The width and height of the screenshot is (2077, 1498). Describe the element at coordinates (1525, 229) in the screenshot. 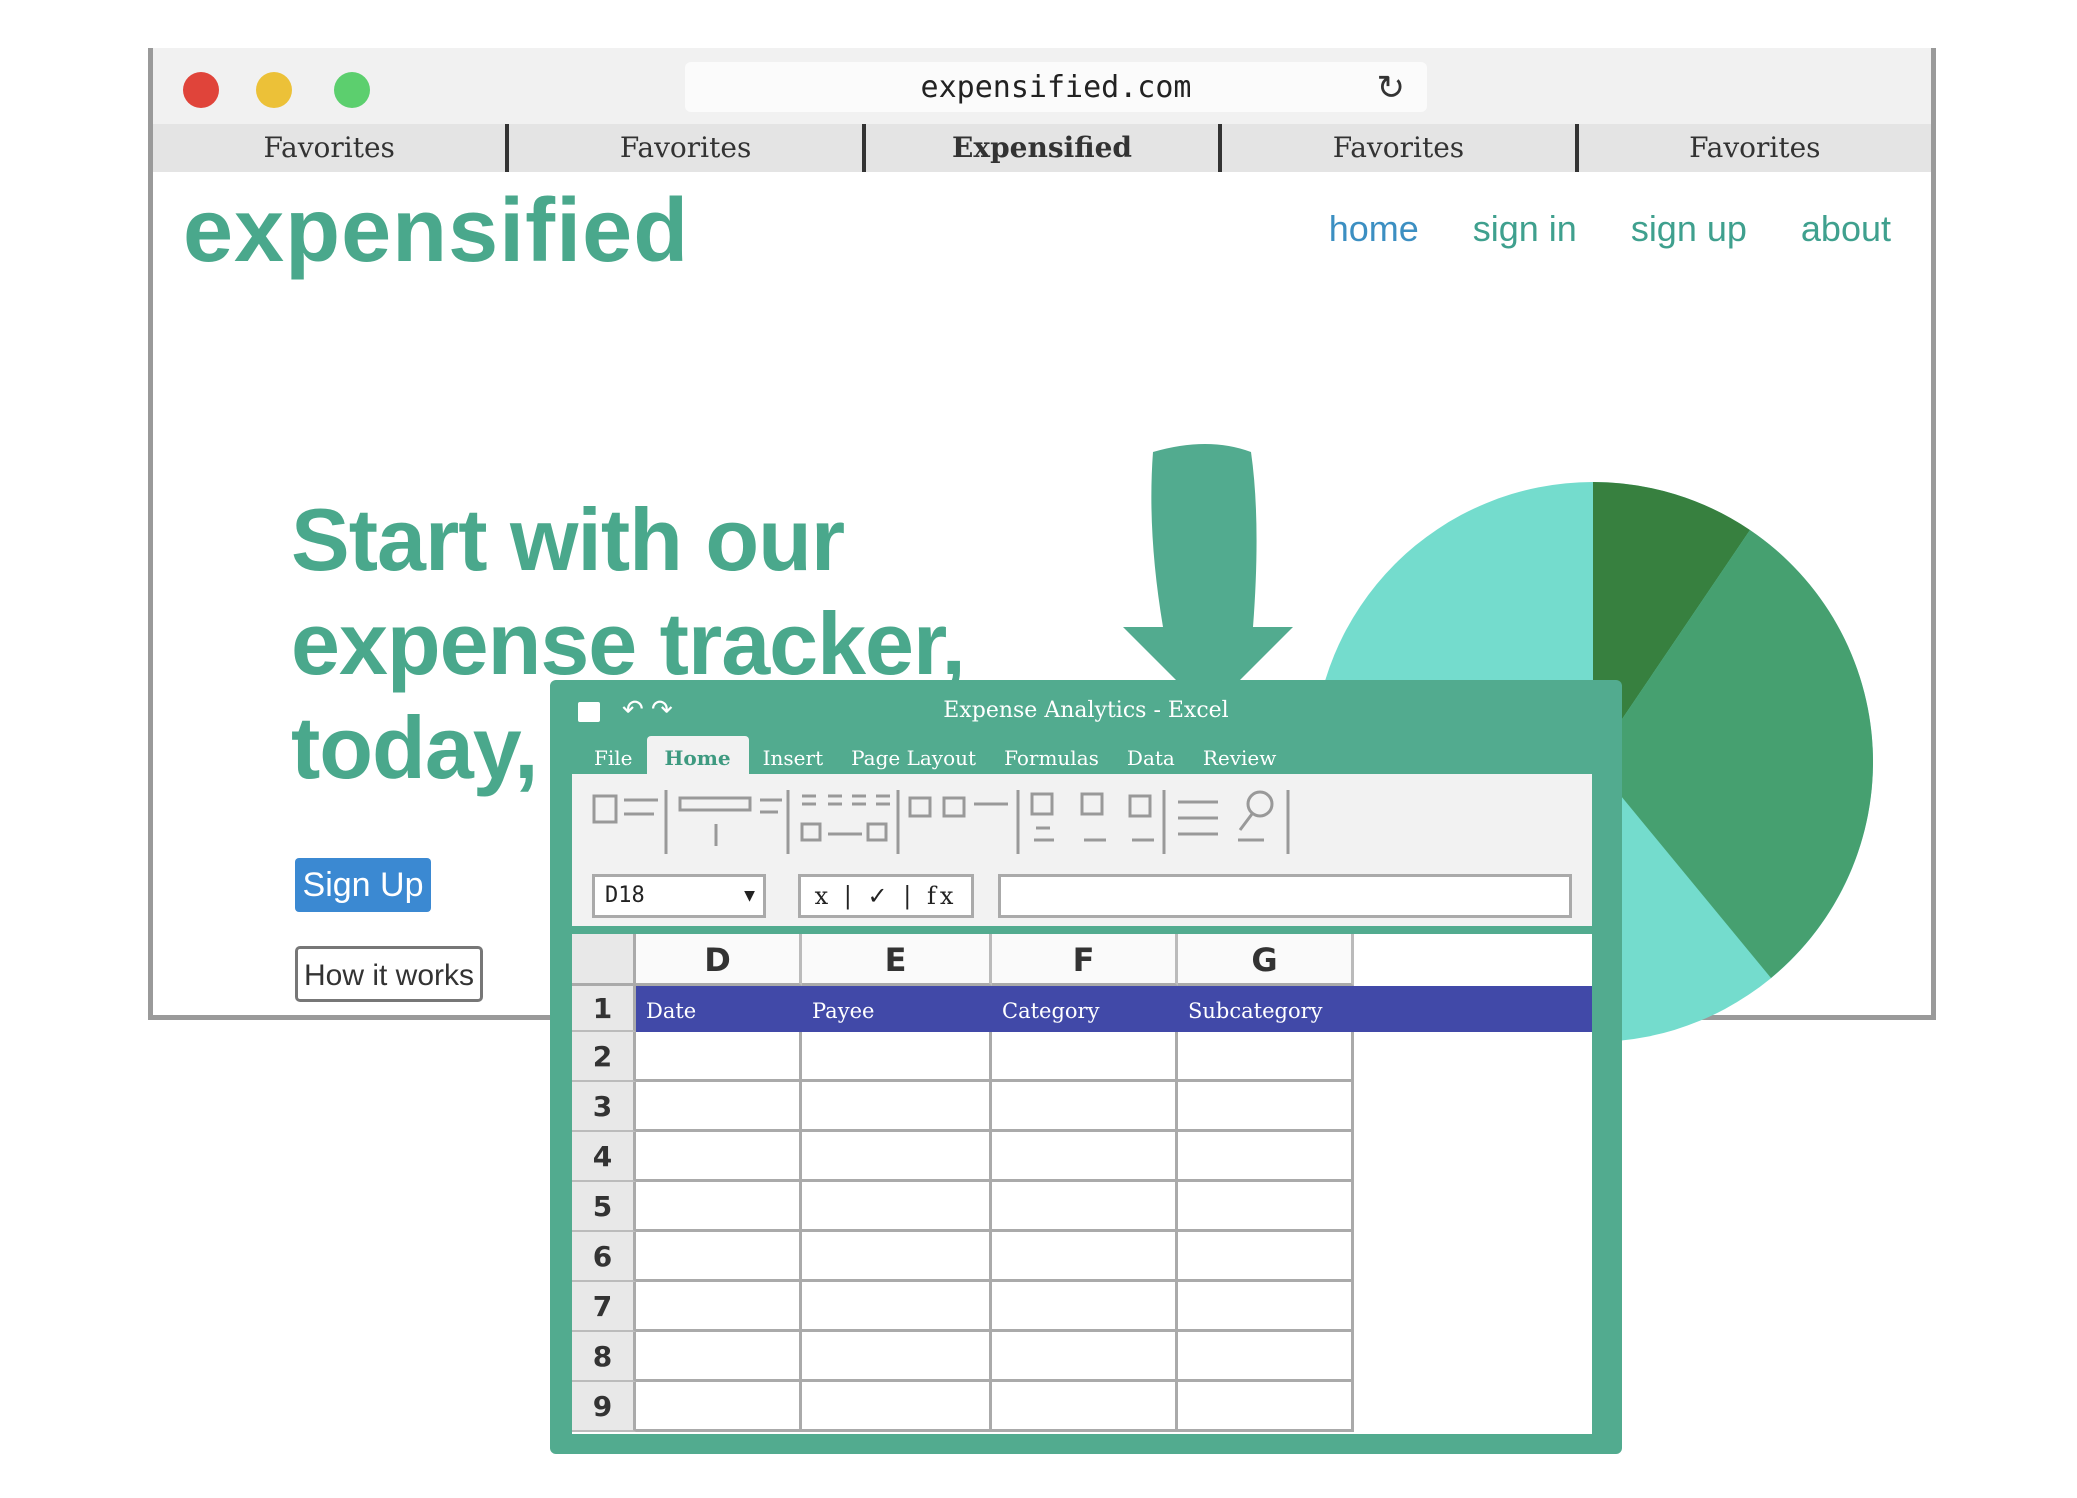

I see `nav-sign-in: sign in` at that location.